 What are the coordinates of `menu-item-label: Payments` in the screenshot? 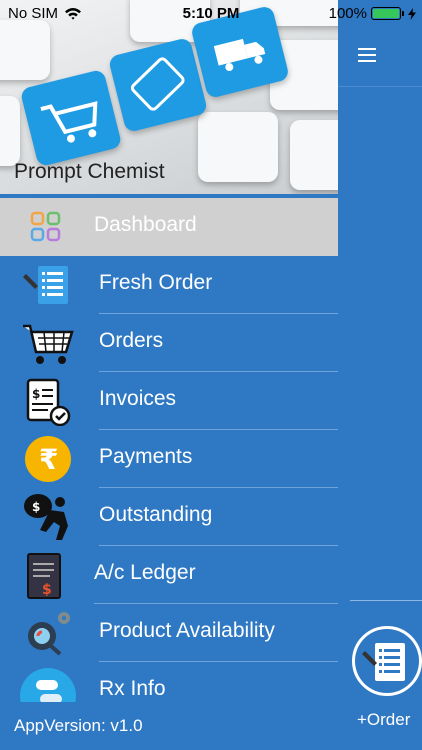 It's located at (146, 456).